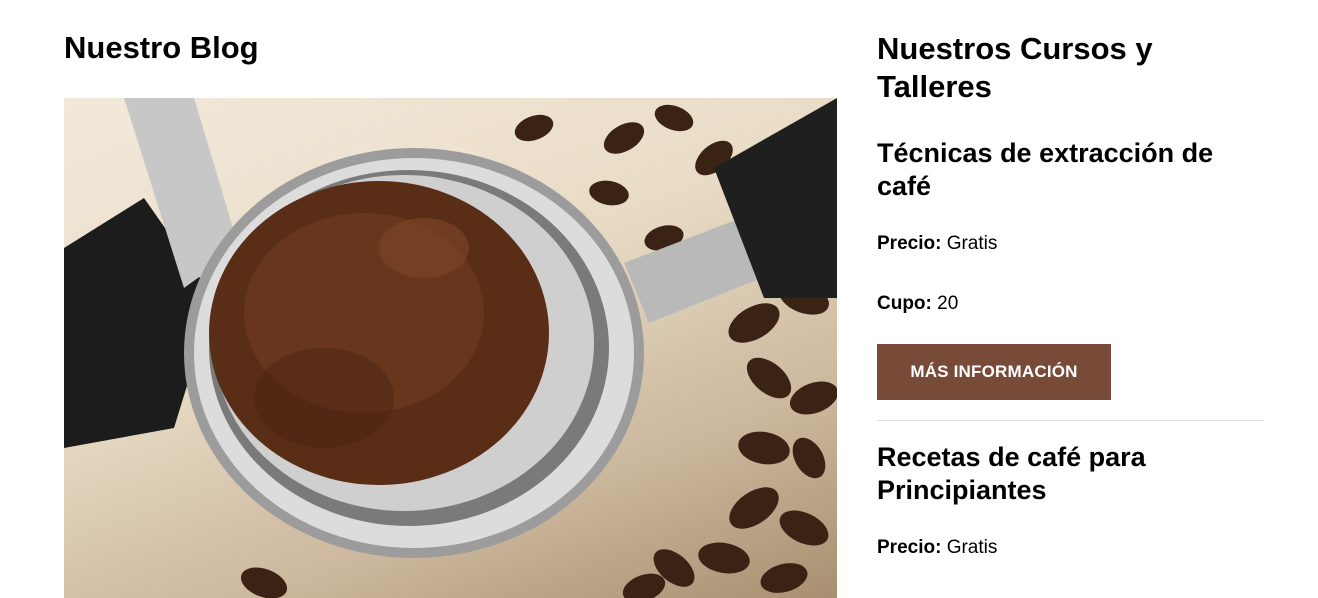 The height and width of the screenshot is (598, 1318). I want to click on divider, so click(1070, 420).